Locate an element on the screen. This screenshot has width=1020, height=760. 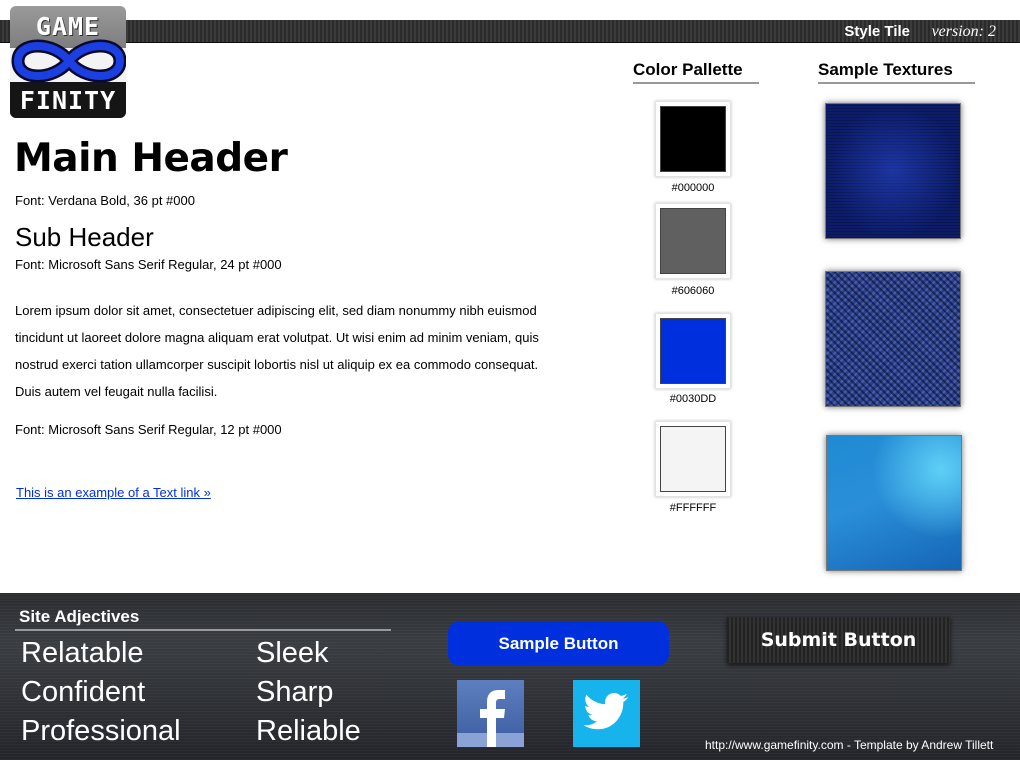
blue-carbon-fiber-texture is located at coordinates (893, 339).